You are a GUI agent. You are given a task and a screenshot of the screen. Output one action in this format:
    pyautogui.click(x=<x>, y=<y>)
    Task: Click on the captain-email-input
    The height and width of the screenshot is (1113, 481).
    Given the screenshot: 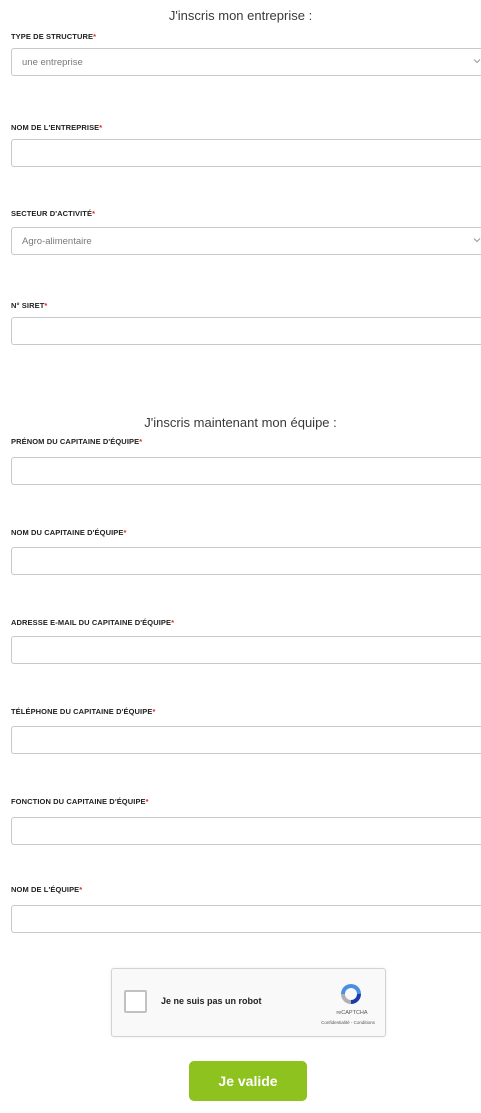 What is the action you would take?
    pyautogui.click(x=246, y=650)
    